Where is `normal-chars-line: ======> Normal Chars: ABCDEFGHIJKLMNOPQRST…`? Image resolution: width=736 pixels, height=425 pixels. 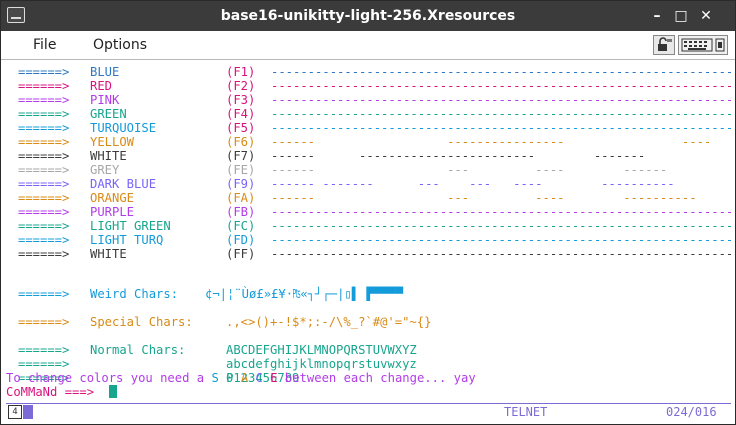
normal-chars-line: ======> Normal Chars: ABCDEFGHIJKLMNOPQRST… is located at coordinates (217, 343).